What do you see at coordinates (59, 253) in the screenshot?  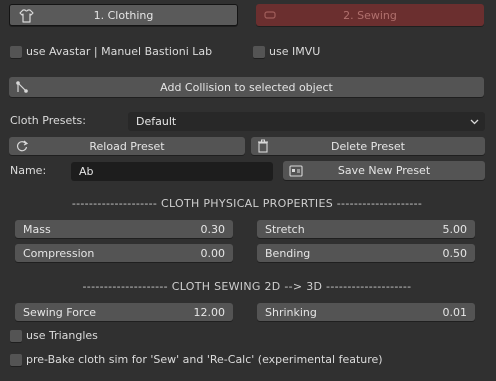 I see `compression-label: Compression` at bounding box center [59, 253].